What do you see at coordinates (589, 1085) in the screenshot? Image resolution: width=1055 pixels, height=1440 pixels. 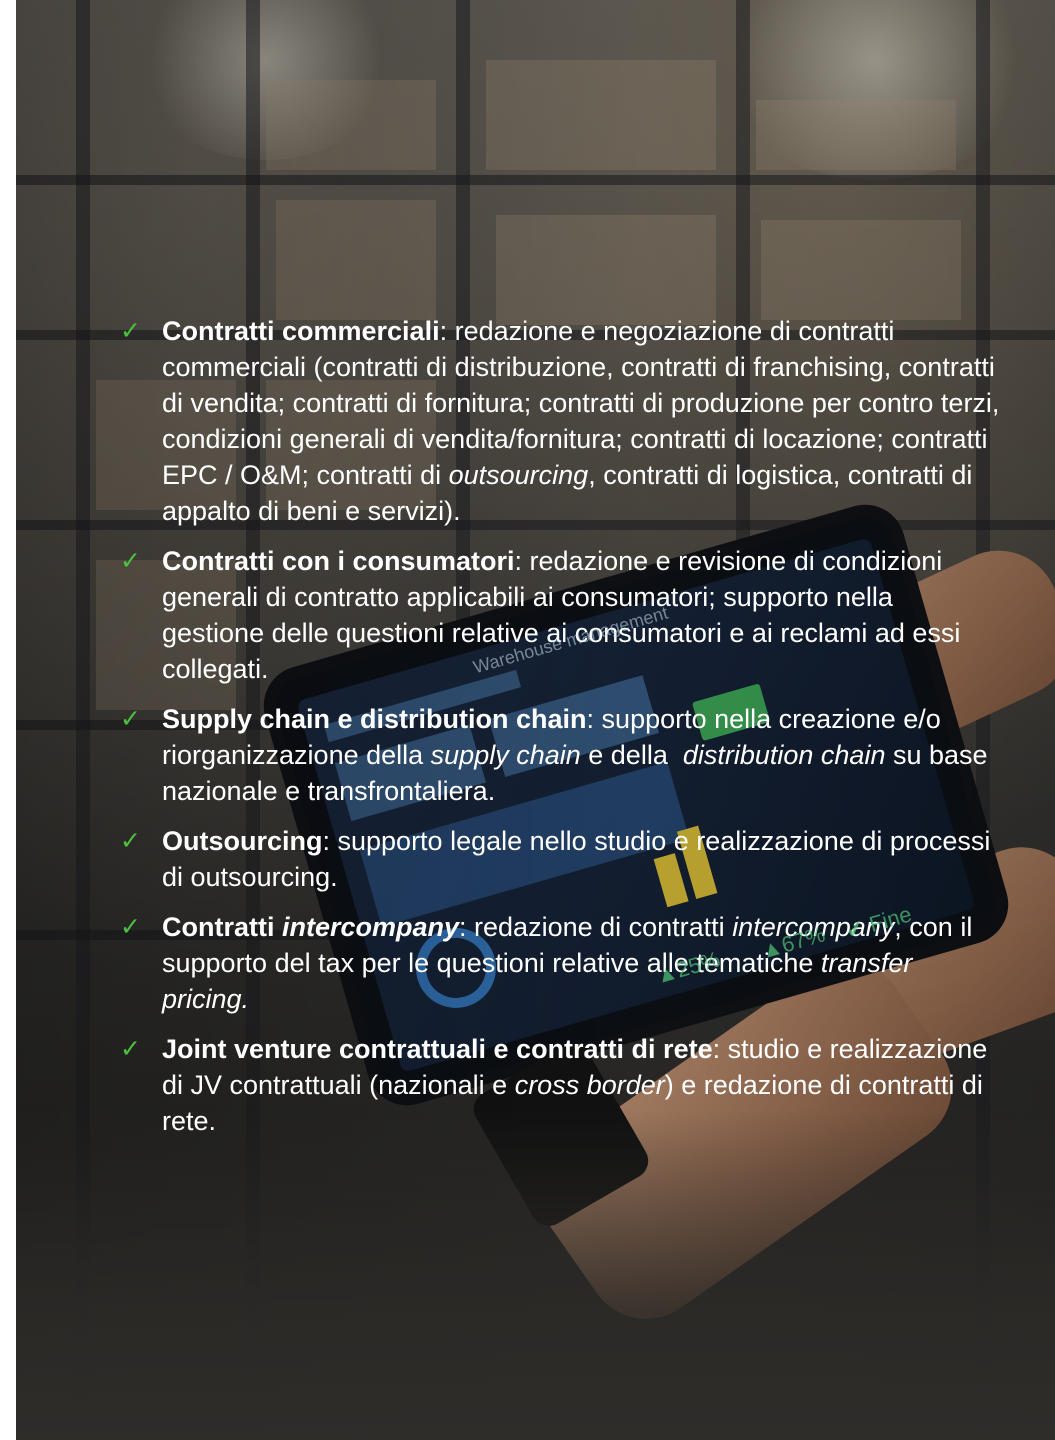 I see `item-italic: cross border` at bounding box center [589, 1085].